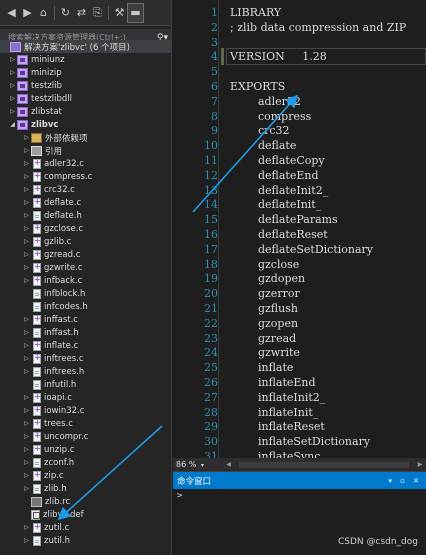  What do you see at coordinates (299, 338) in the screenshot?
I see `code-line: 23 gzread` at bounding box center [299, 338].